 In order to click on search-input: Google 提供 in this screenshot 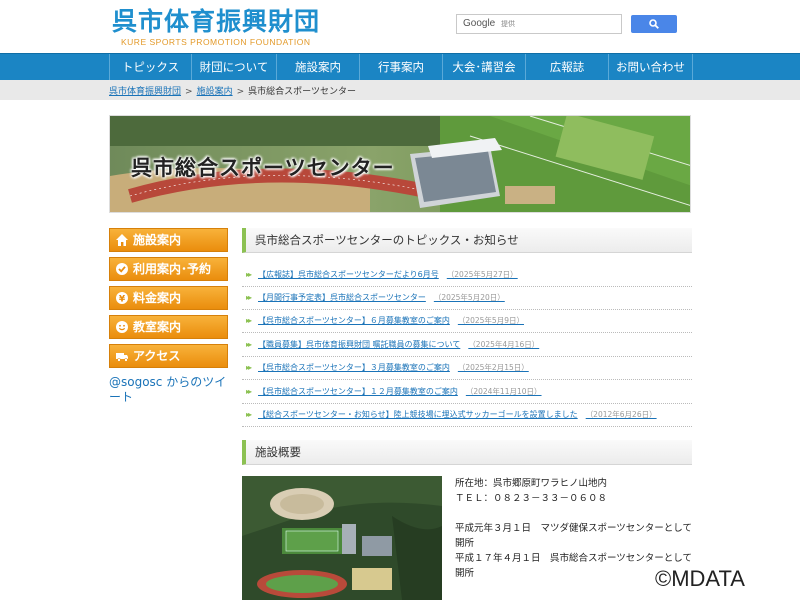, I will do `click(539, 24)`.